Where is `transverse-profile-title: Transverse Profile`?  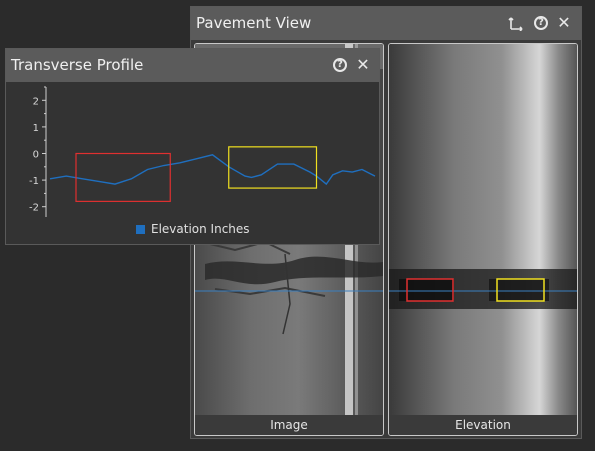 transverse-profile-title: Transverse Profile is located at coordinates (77, 65).